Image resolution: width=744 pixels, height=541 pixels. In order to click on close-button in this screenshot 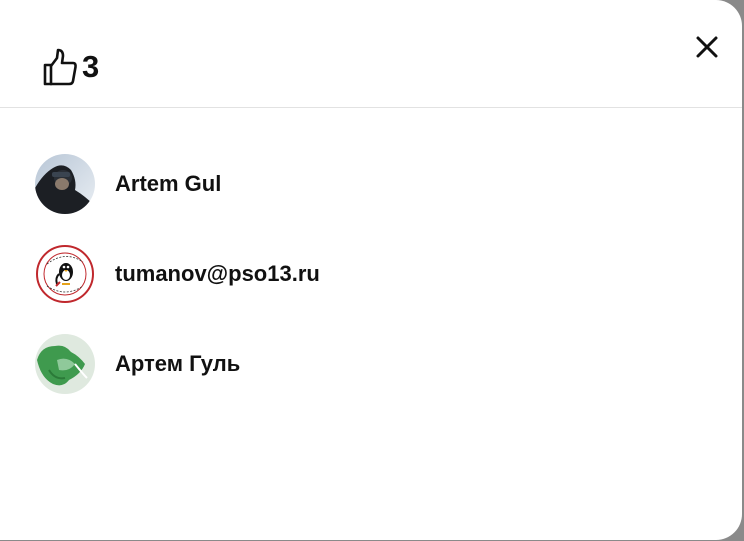, I will do `click(707, 47)`.